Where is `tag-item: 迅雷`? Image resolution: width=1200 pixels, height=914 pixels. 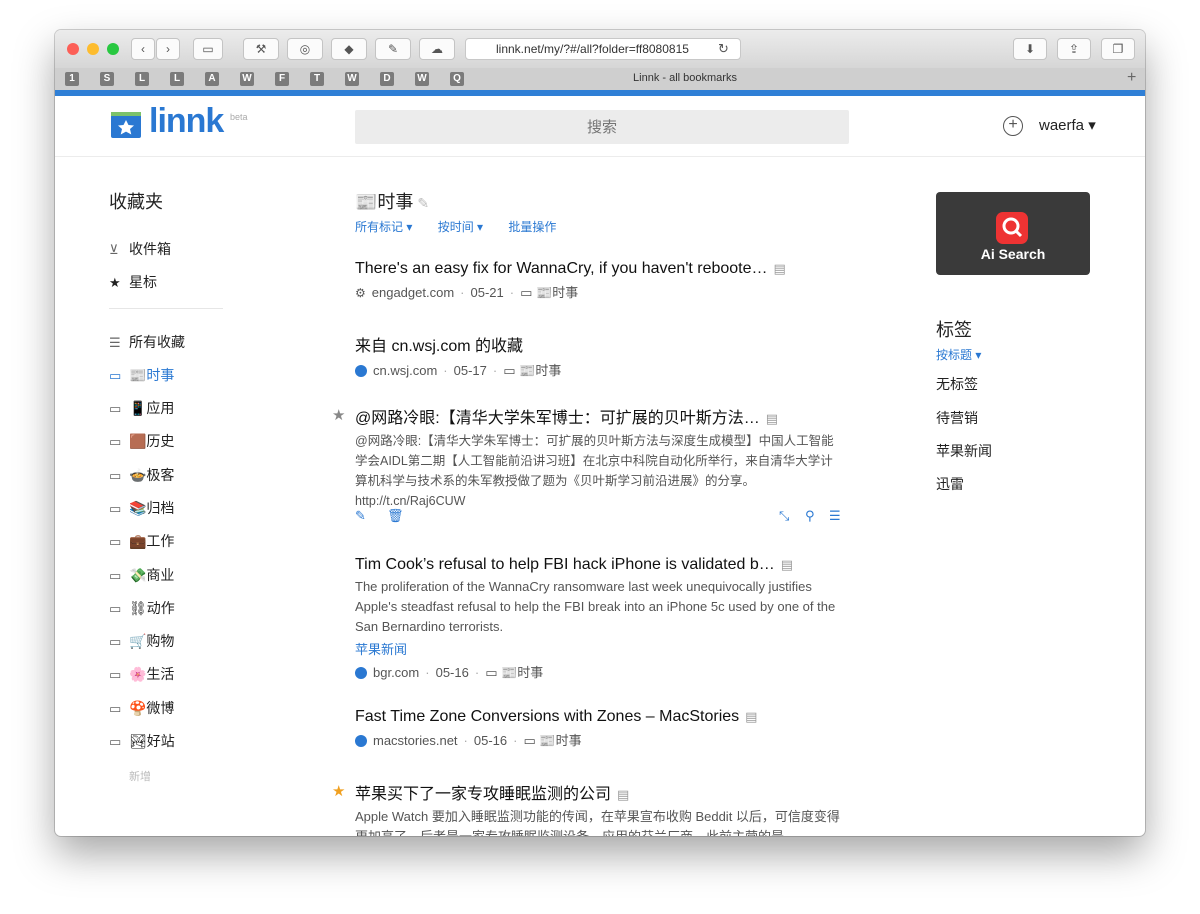
tag-item: 迅雷 is located at coordinates (950, 484).